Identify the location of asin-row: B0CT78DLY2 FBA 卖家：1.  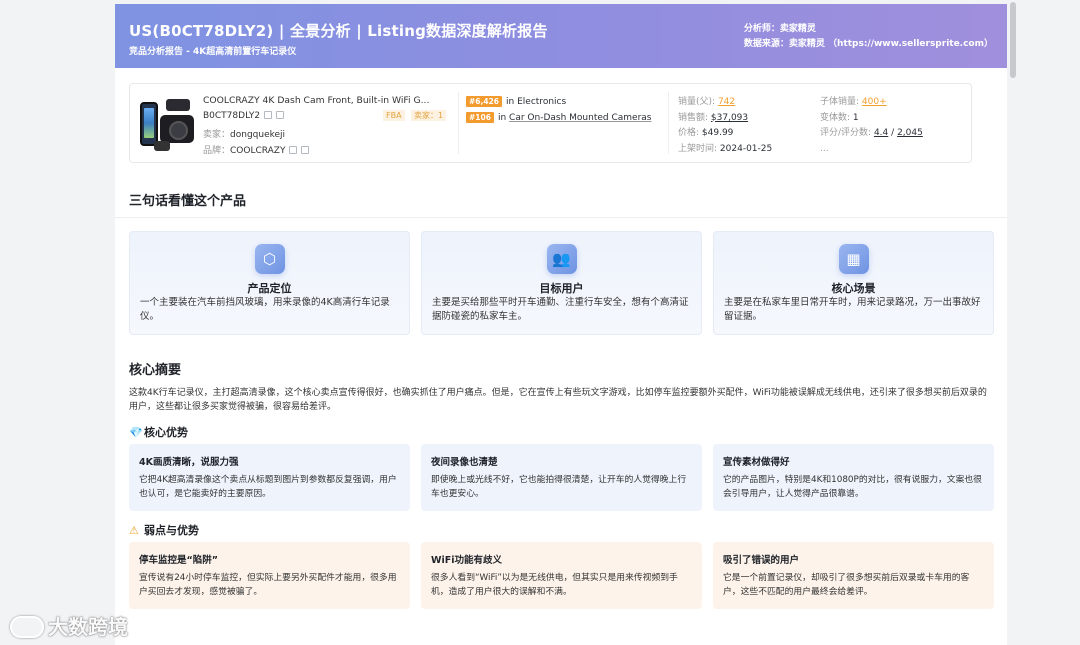
(325, 116).